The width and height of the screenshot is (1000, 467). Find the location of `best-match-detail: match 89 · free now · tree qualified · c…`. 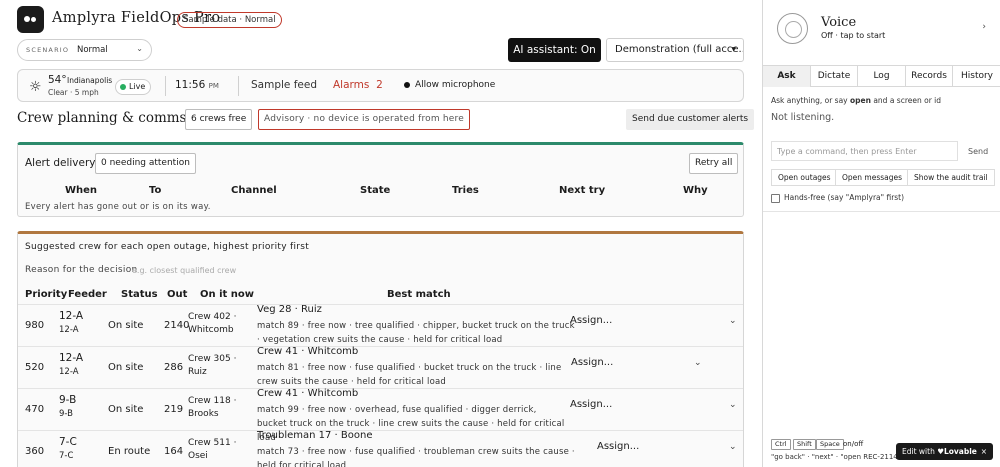

best-match-detail: match 89 · free now · tree qualified · c… is located at coordinates (416, 333).